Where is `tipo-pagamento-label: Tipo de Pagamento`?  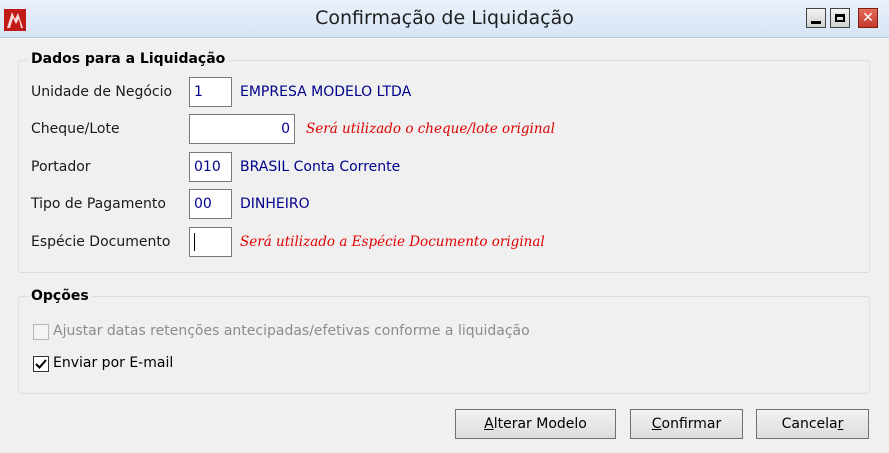 tipo-pagamento-label: Tipo de Pagamento is located at coordinates (98, 204).